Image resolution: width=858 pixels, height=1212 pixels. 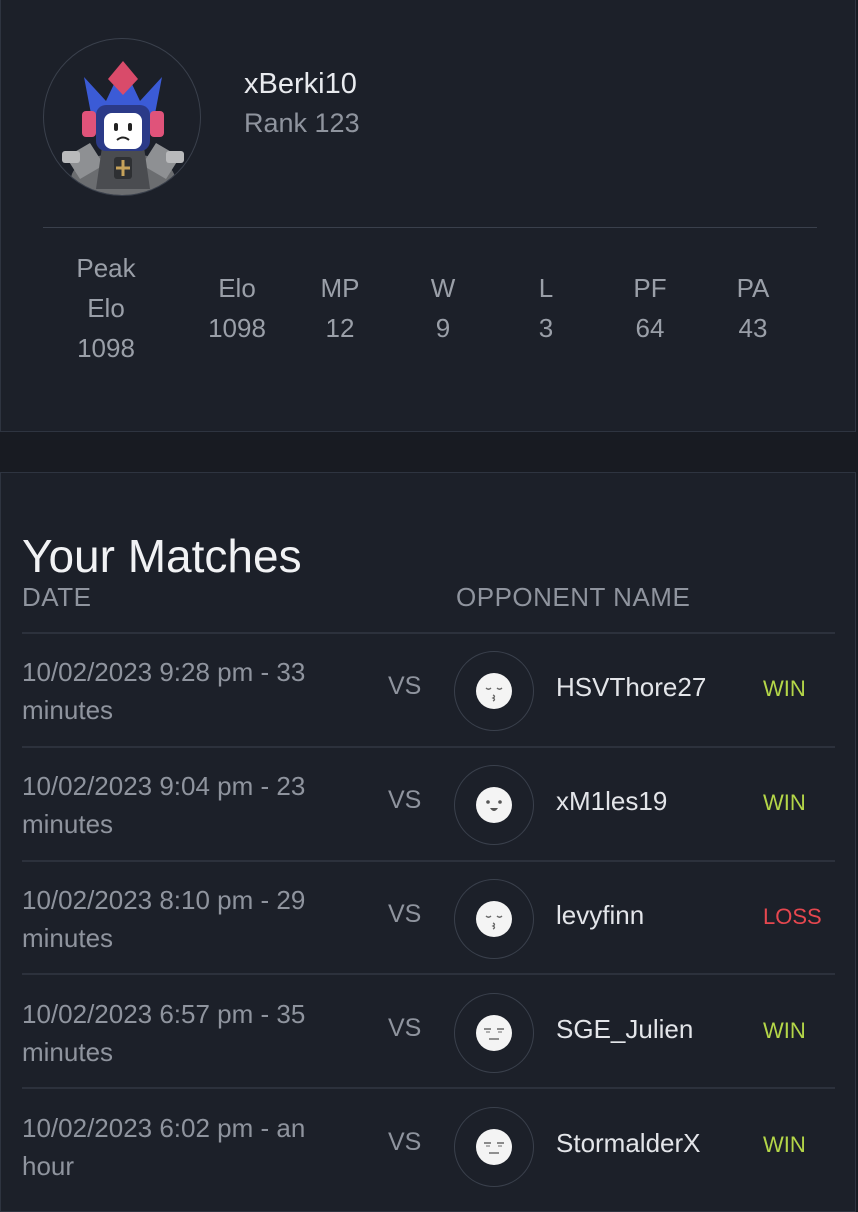 What do you see at coordinates (631, 687) in the screenshot?
I see `opponent-name: HSVThore27` at bounding box center [631, 687].